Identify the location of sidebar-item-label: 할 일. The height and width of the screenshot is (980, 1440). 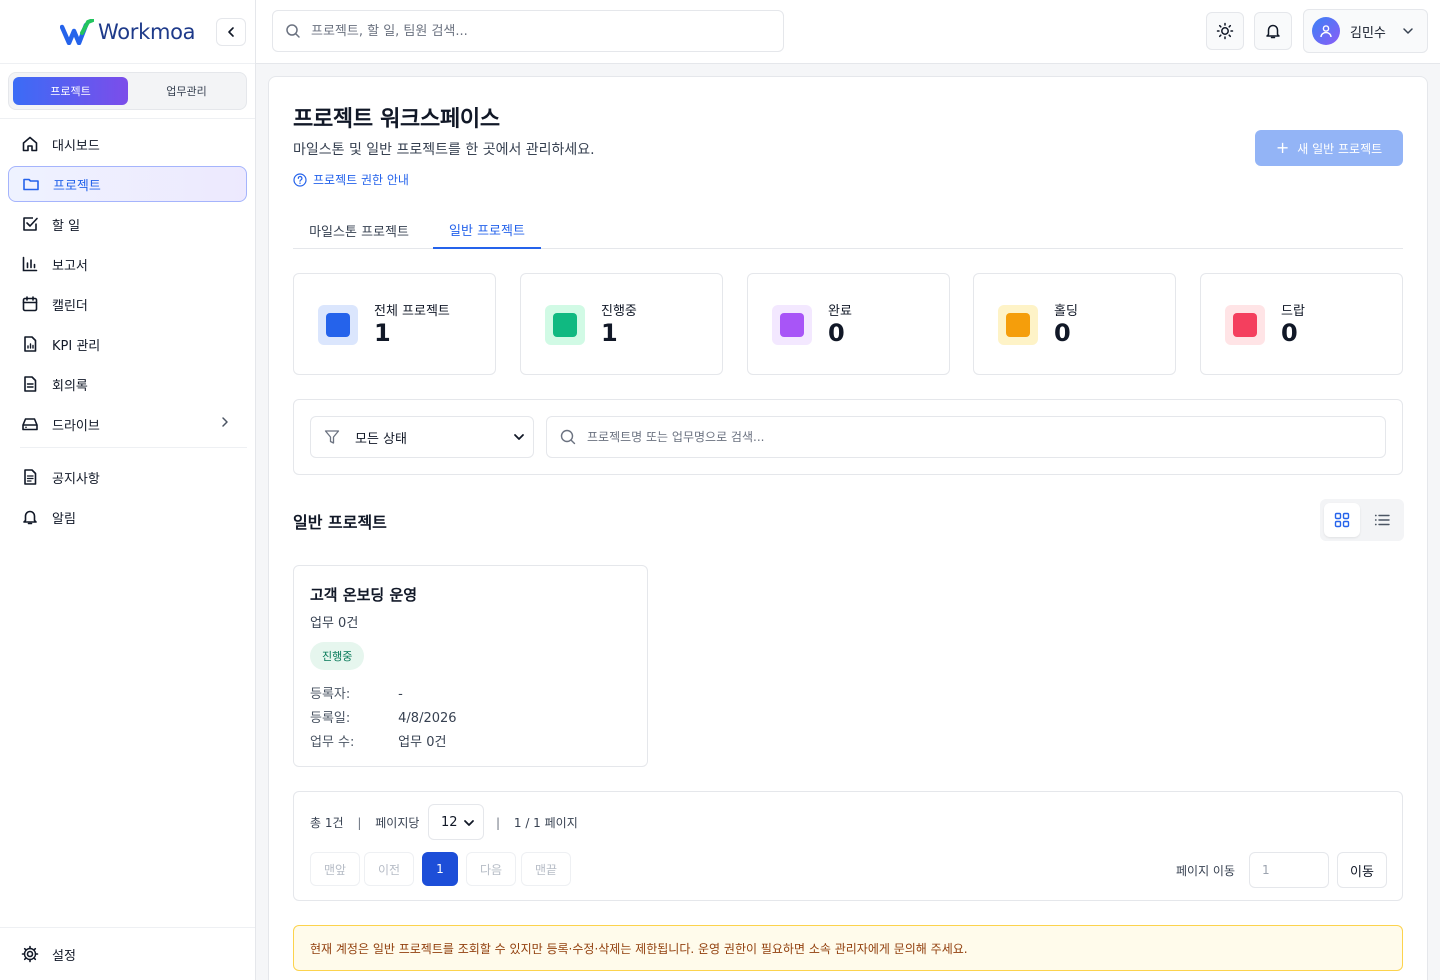
(66, 226).